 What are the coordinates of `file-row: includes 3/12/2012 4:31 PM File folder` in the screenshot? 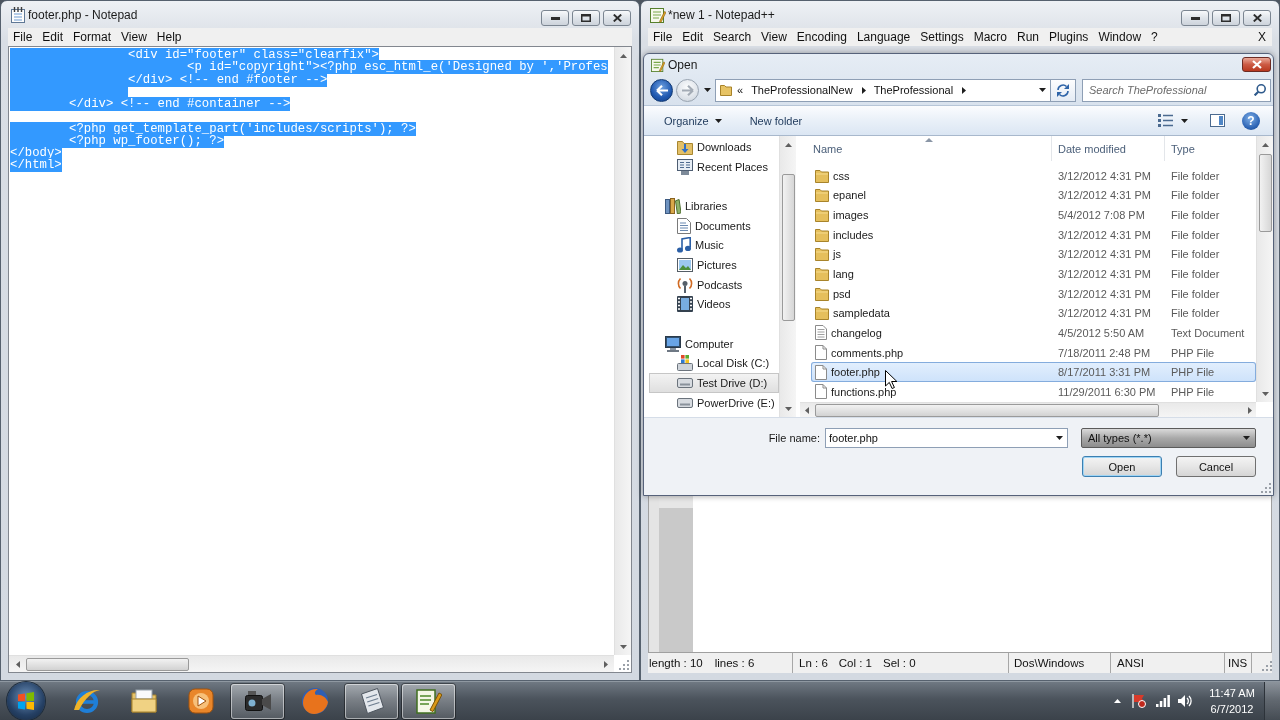 It's located at (1033, 234).